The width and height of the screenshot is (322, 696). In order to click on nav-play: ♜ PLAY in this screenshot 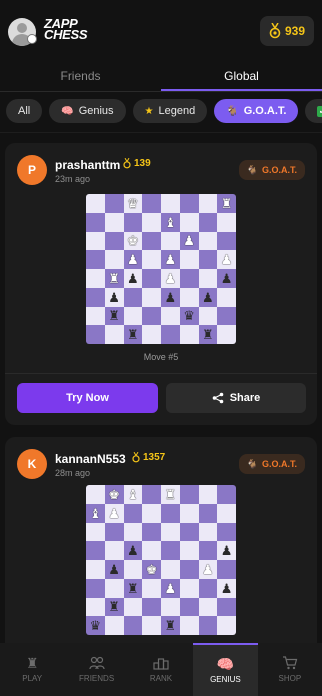, I will do `click(32, 669)`.